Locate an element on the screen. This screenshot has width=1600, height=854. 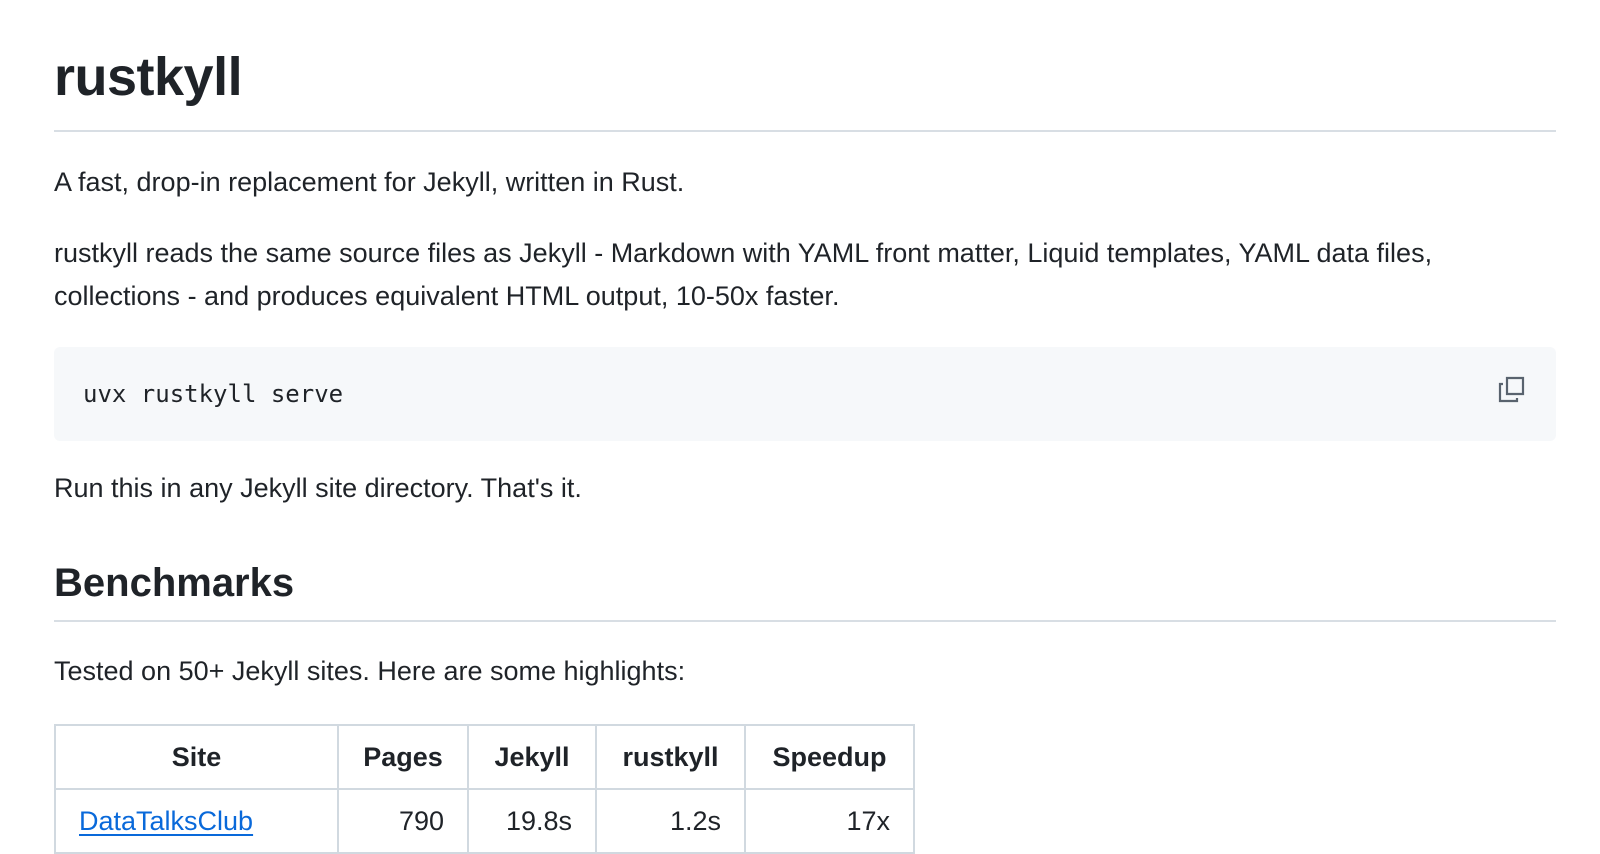
cell-site: DataTalksClub is located at coordinates (196, 821).